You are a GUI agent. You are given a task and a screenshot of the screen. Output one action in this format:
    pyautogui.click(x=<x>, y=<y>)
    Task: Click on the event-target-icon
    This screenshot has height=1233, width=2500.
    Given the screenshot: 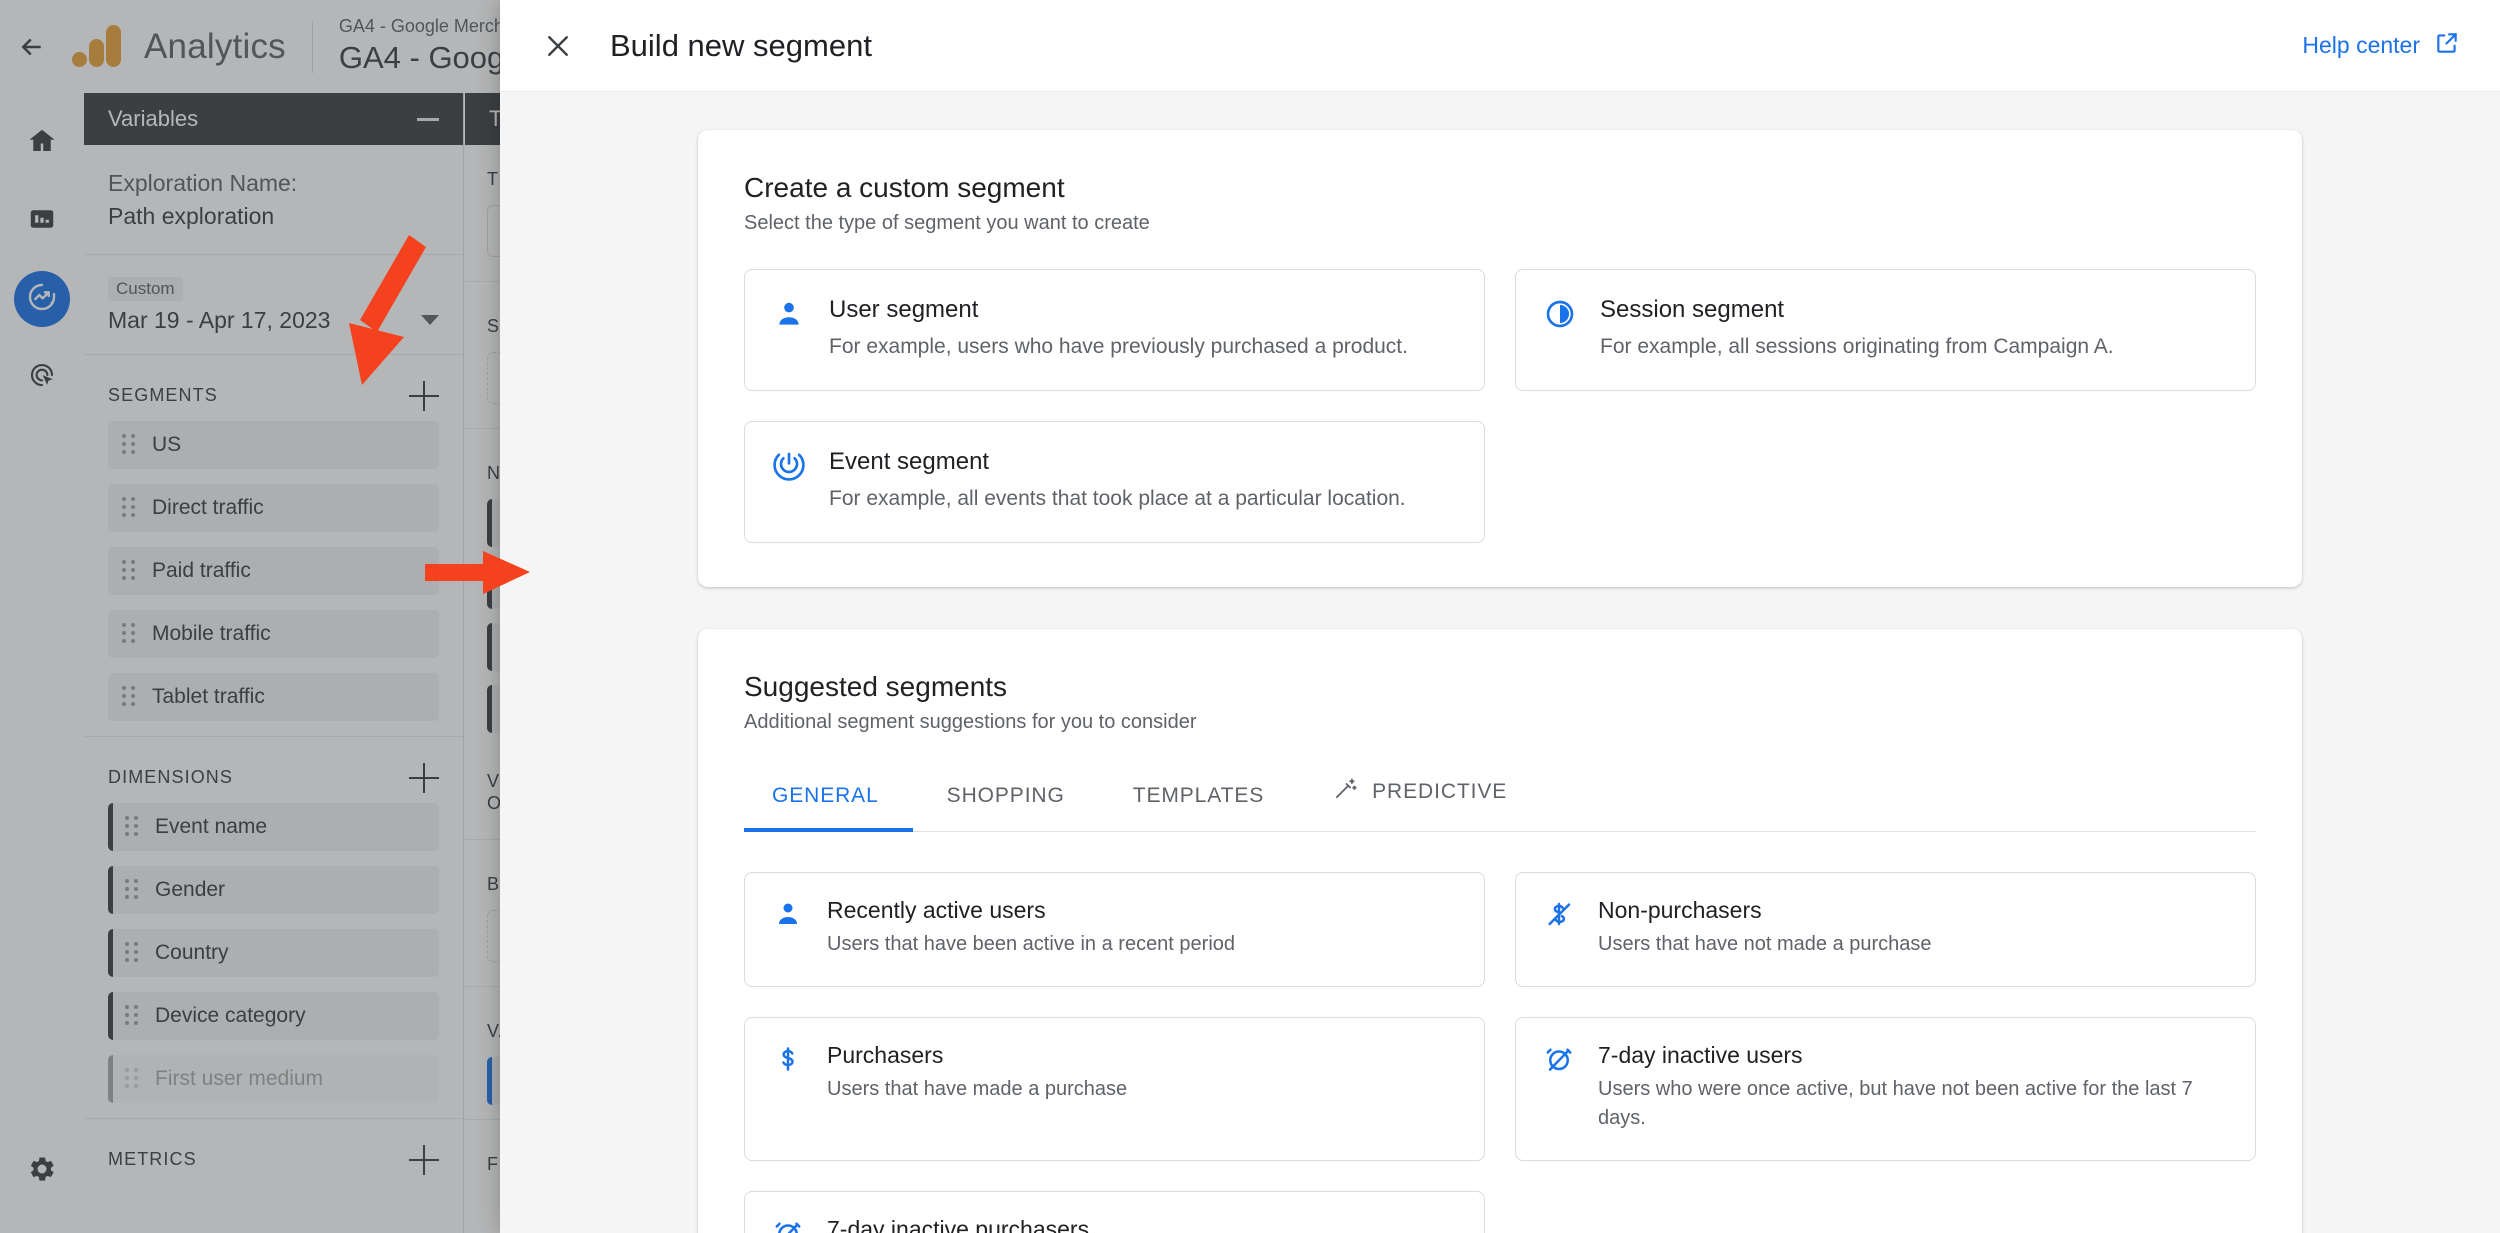 What is the action you would take?
    pyautogui.click(x=790, y=481)
    